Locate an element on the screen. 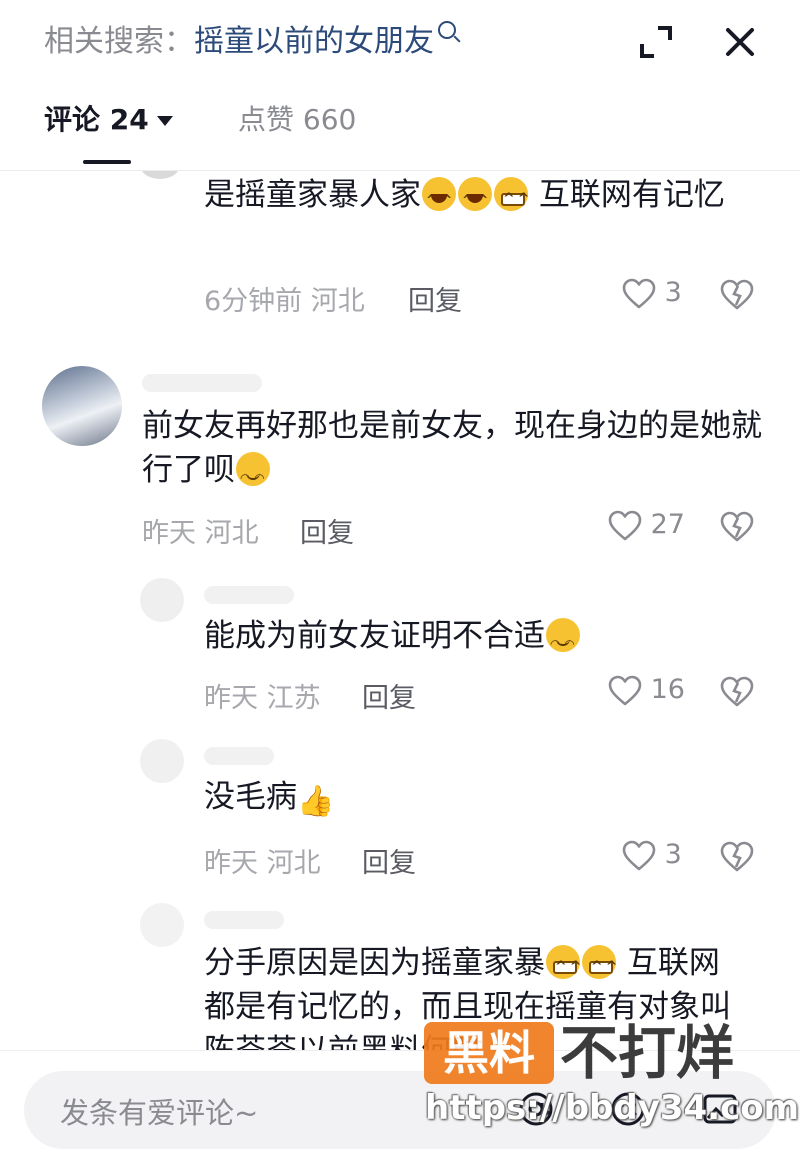  comment-text: 是摇童家暴人家 互联网有记忆 is located at coordinates (474, 198).